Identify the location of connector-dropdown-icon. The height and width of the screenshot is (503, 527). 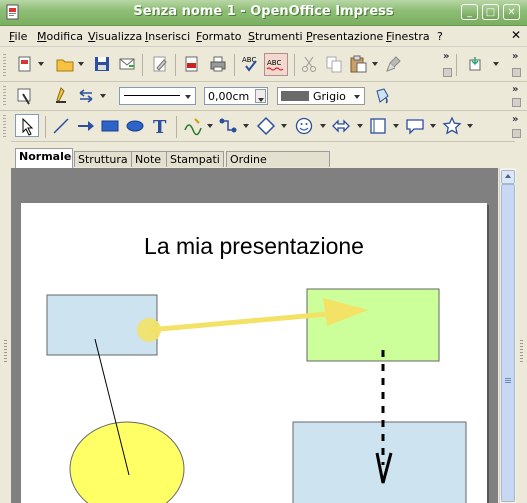
(246, 126).